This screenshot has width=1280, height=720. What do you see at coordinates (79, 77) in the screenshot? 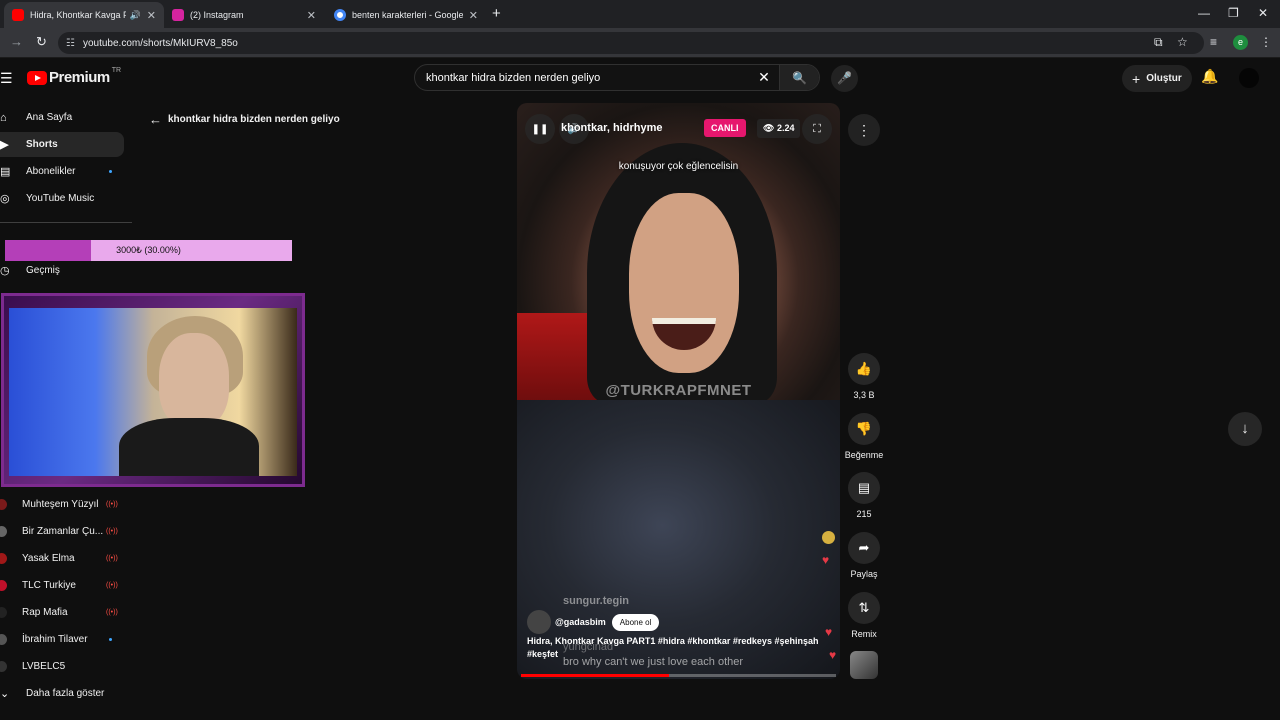
I see `logo-text: Premium` at bounding box center [79, 77].